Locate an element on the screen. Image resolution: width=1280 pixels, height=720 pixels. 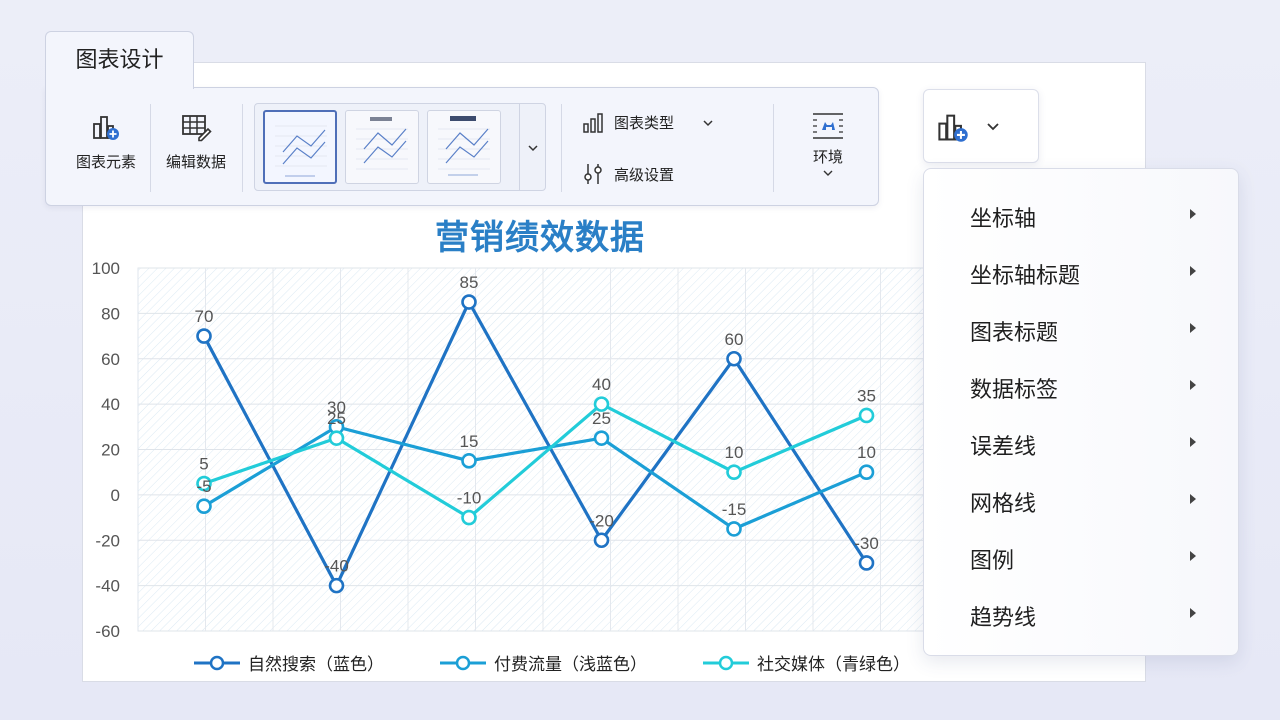
menu-item-axes: 坐标轴 is located at coordinates (1082, 215).